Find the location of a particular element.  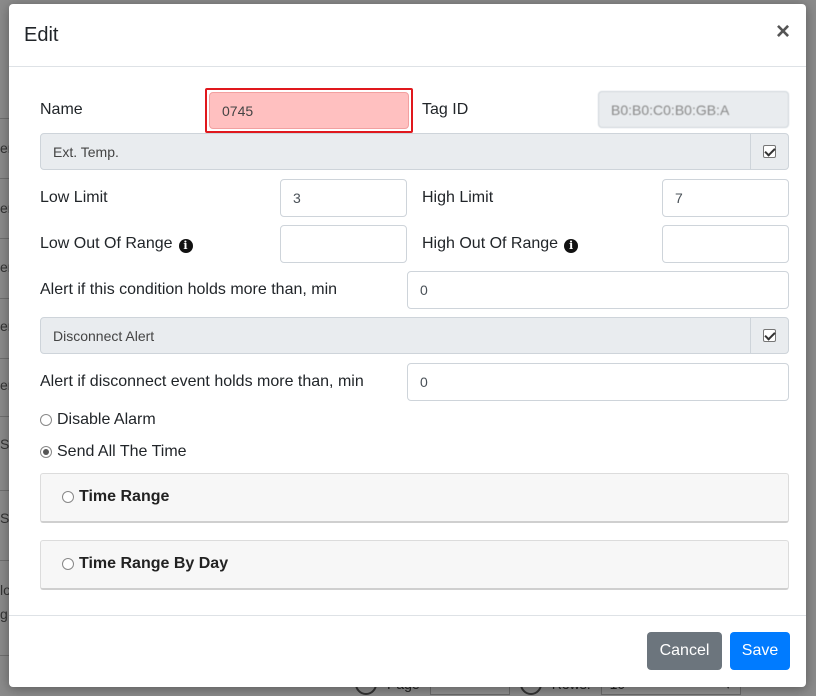

disconnect-checkbox is located at coordinates (769, 335).